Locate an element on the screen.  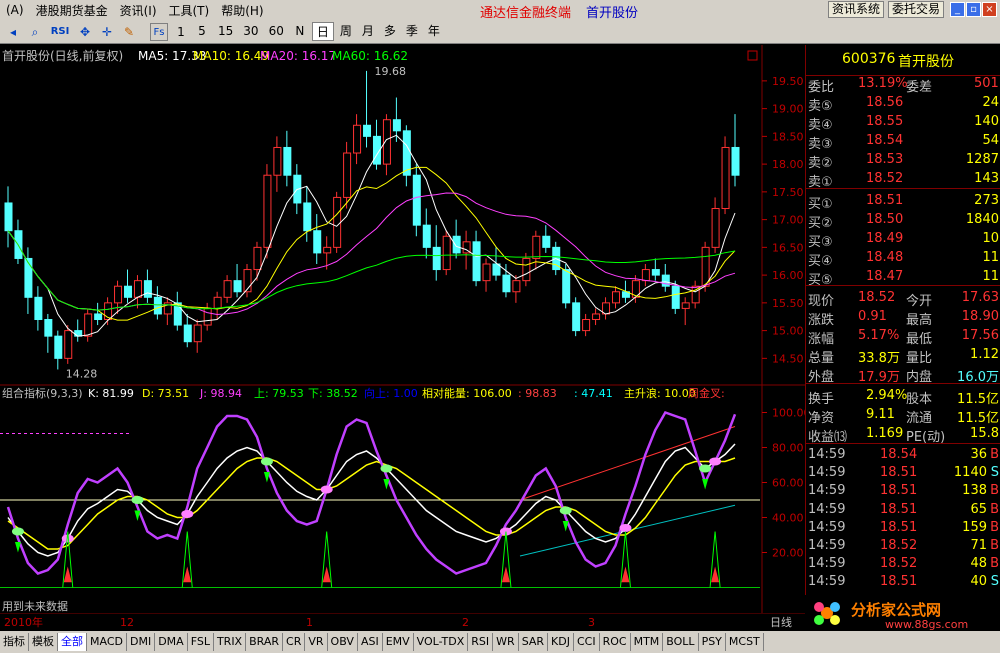
indicator-tab-dma: DMA is located at coordinates (171, 642).